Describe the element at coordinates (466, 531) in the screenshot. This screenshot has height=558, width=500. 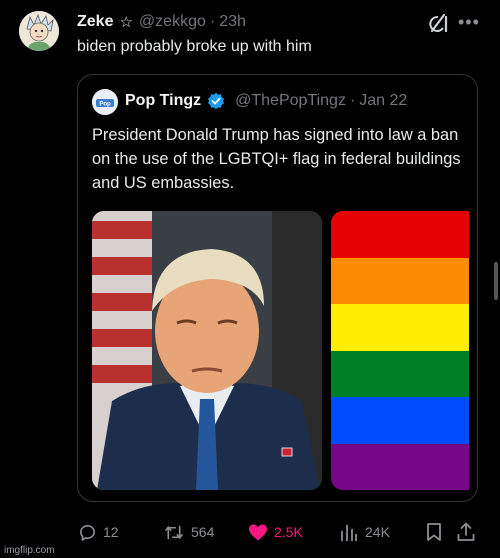
I see `share-icon` at that location.